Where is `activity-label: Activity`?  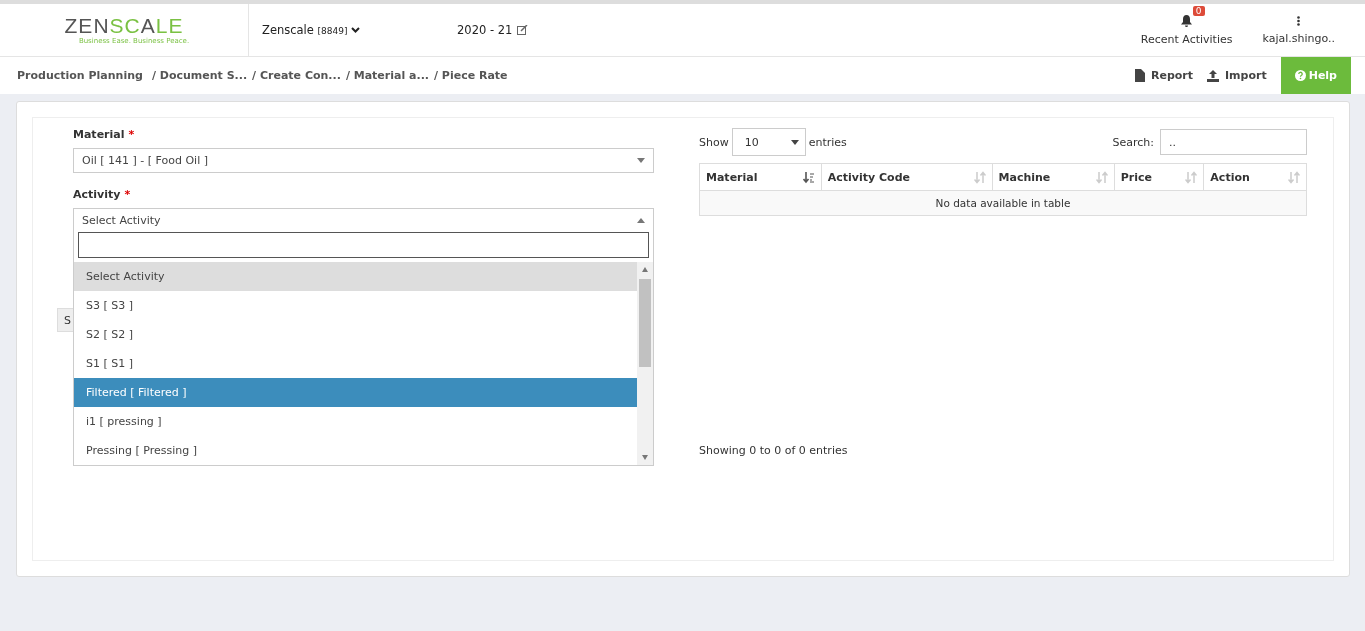
activity-label: Activity is located at coordinates (97, 194).